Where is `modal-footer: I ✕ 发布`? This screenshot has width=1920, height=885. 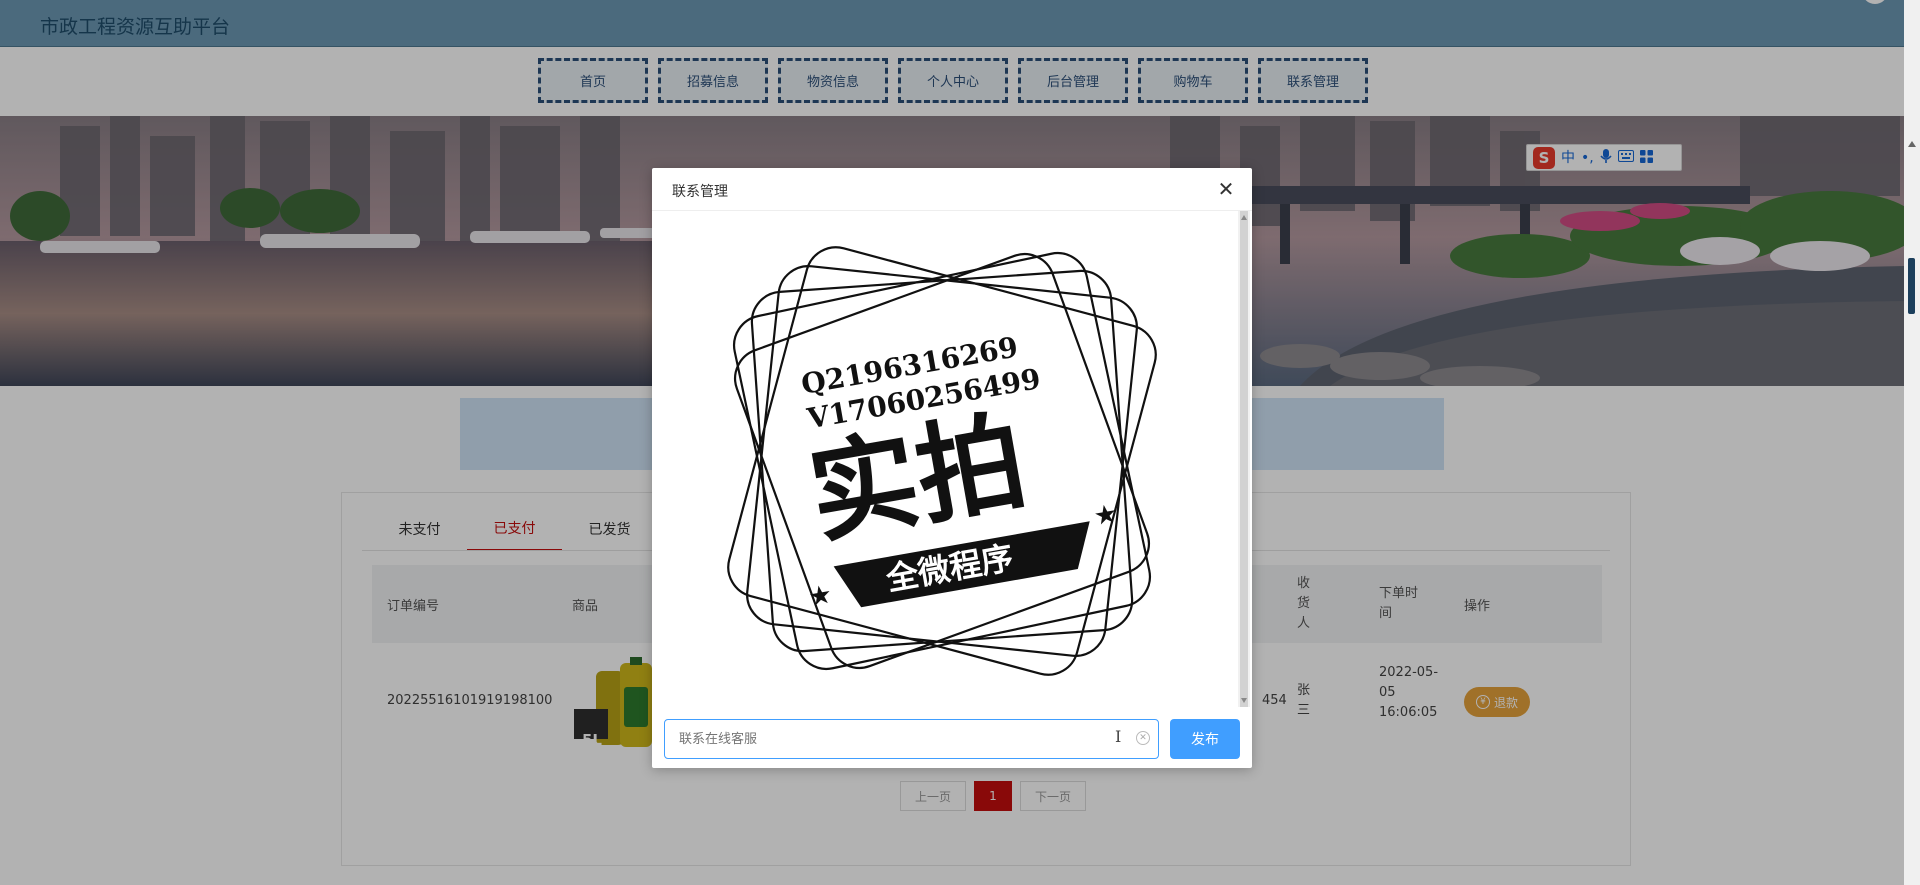
modal-footer: I ✕ 发布 is located at coordinates (952, 740).